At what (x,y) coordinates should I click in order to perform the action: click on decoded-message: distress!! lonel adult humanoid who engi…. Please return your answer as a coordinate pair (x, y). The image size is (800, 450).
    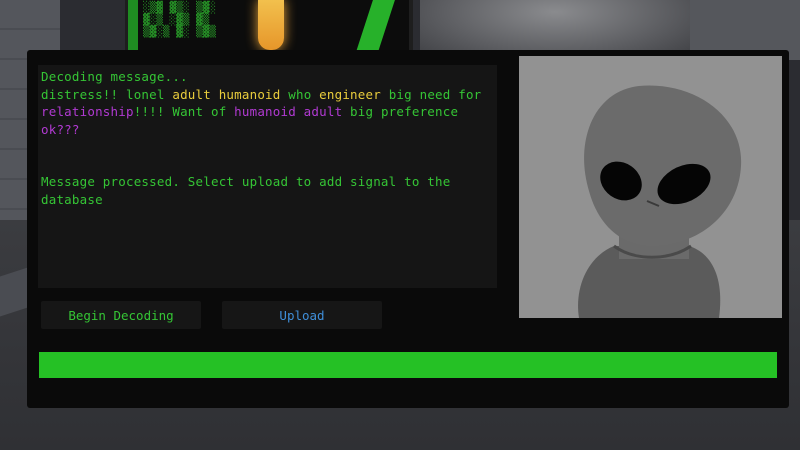
    Looking at the image, I should click on (266, 112).